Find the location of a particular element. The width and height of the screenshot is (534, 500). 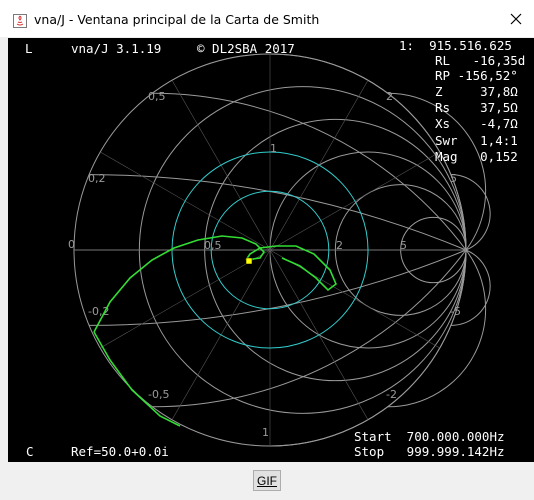

readout-z: Z 37,8Ω is located at coordinates (476, 91).